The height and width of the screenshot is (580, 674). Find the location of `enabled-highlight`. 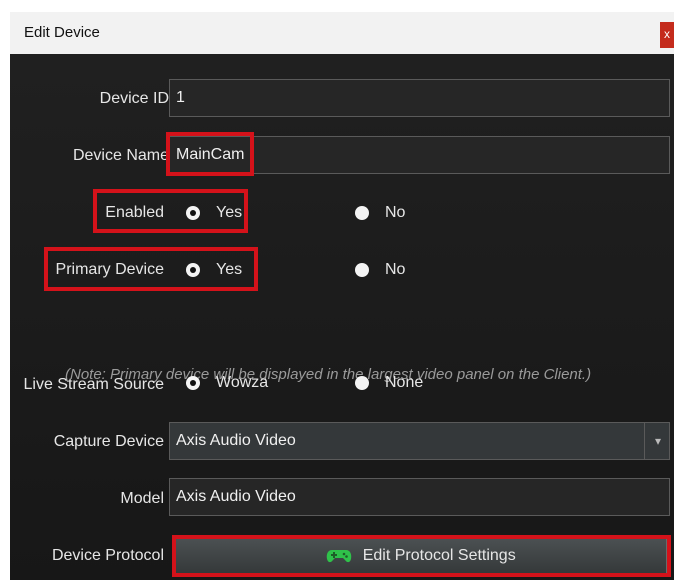

enabled-highlight is located at coordinates (170, 211).